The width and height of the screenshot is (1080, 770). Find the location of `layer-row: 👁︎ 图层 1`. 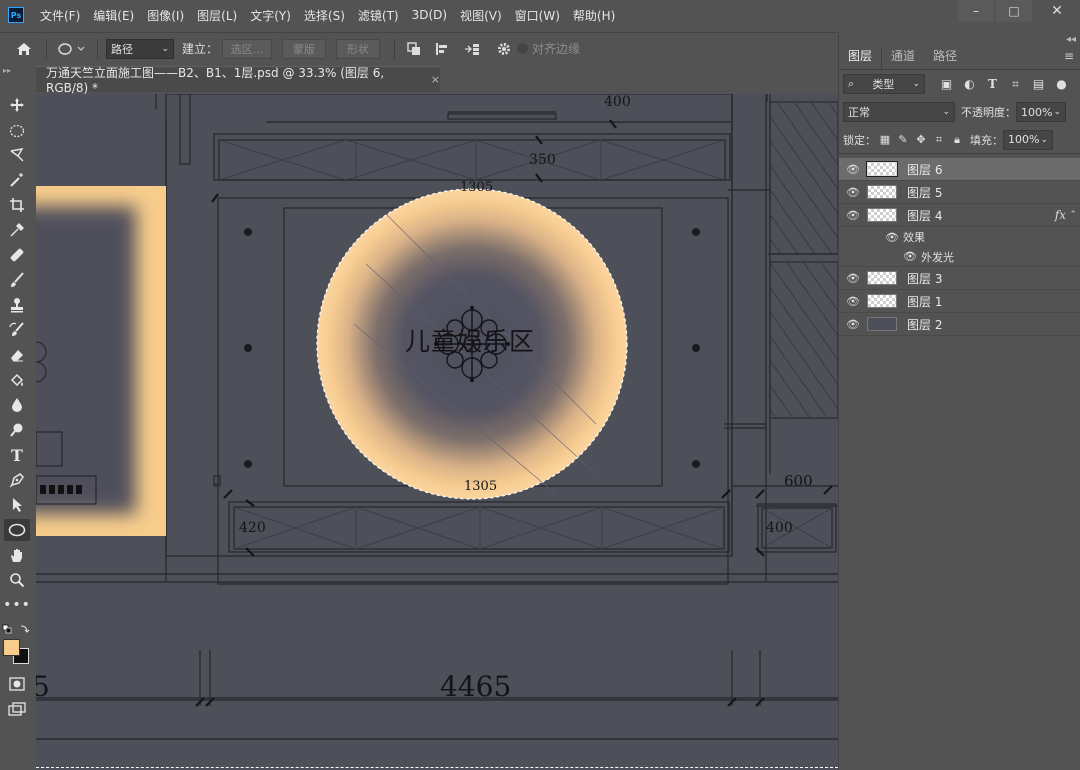

layer-row: 👁︎ 图层 1 is located at coordinates (959, 301).